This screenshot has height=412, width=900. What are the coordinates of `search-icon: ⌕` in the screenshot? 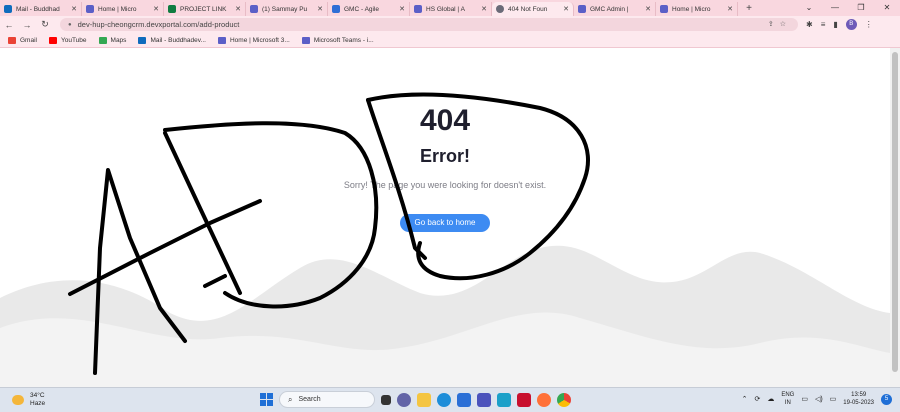 It's located at (290, 399).